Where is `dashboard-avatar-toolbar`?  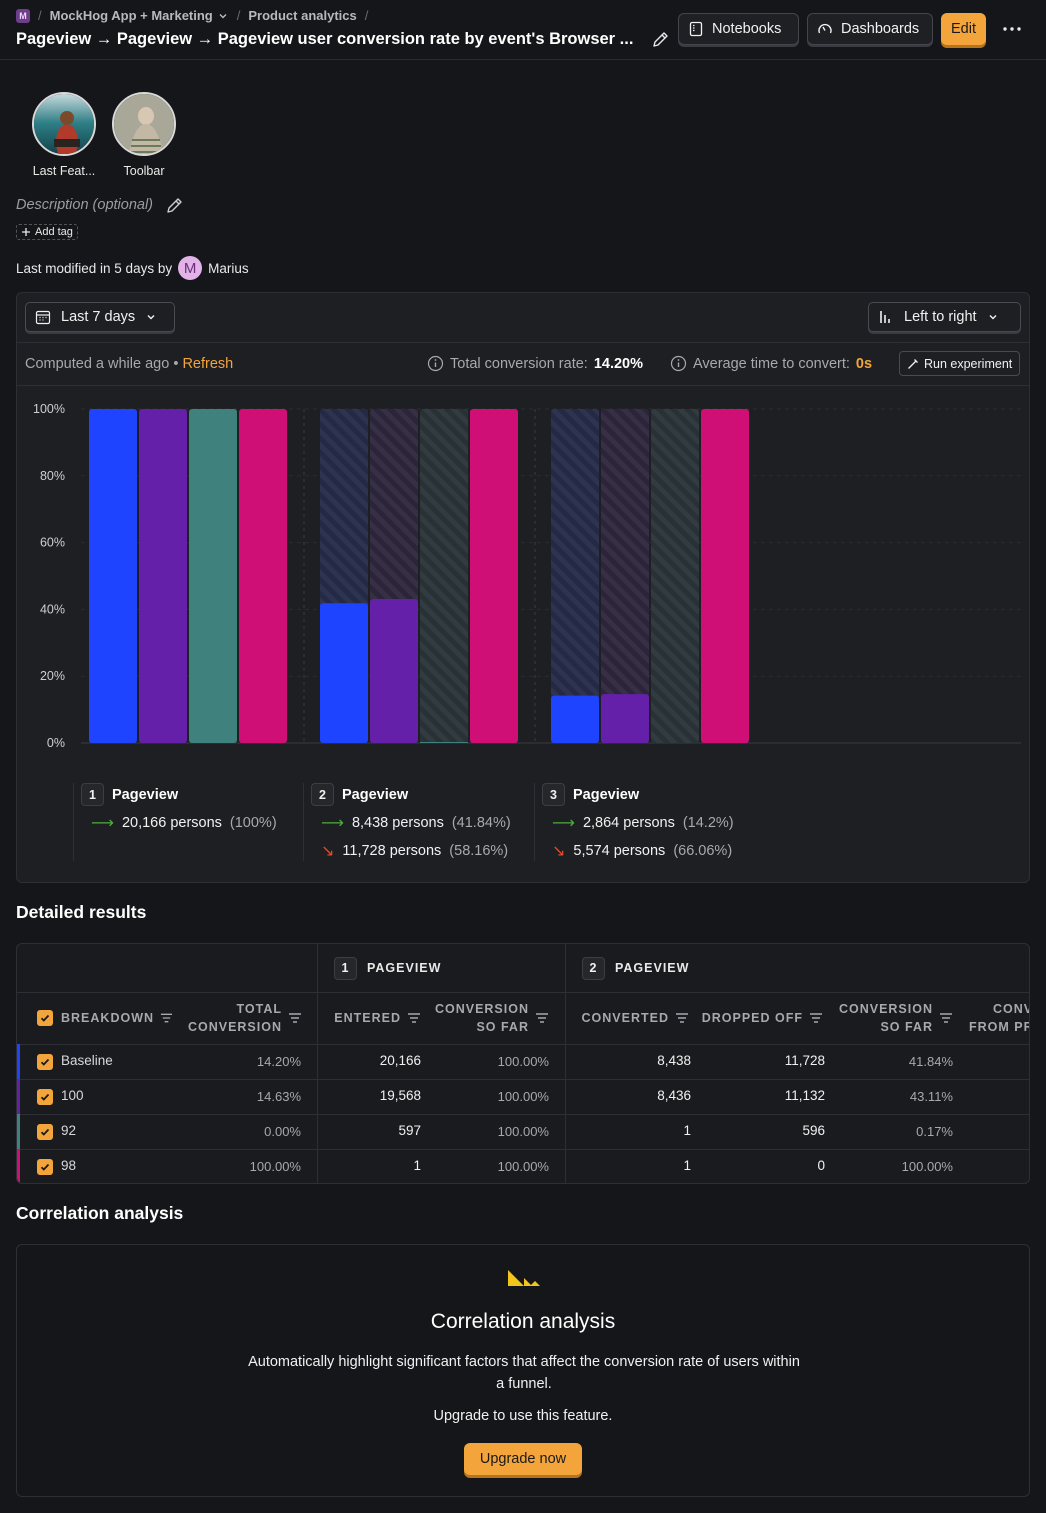
dashboard-avatar-toolbar is located at coordinates (144, 124).